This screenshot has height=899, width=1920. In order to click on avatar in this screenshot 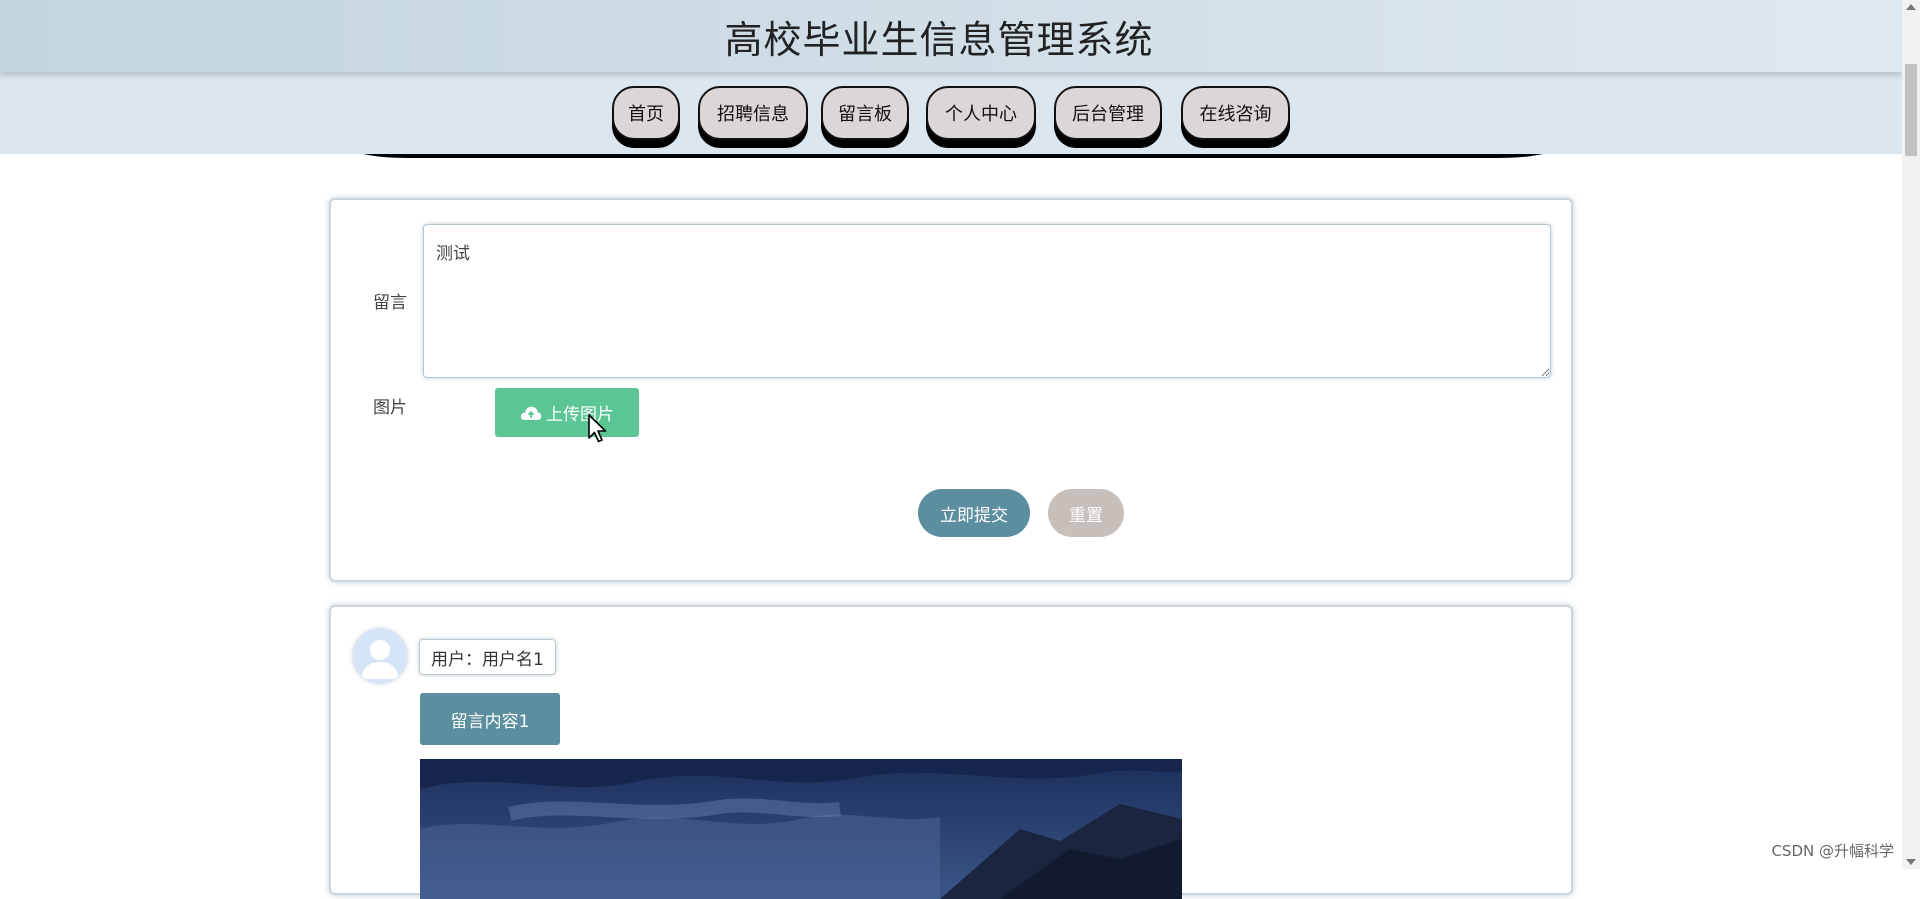, I will do `click(380, 656)`.